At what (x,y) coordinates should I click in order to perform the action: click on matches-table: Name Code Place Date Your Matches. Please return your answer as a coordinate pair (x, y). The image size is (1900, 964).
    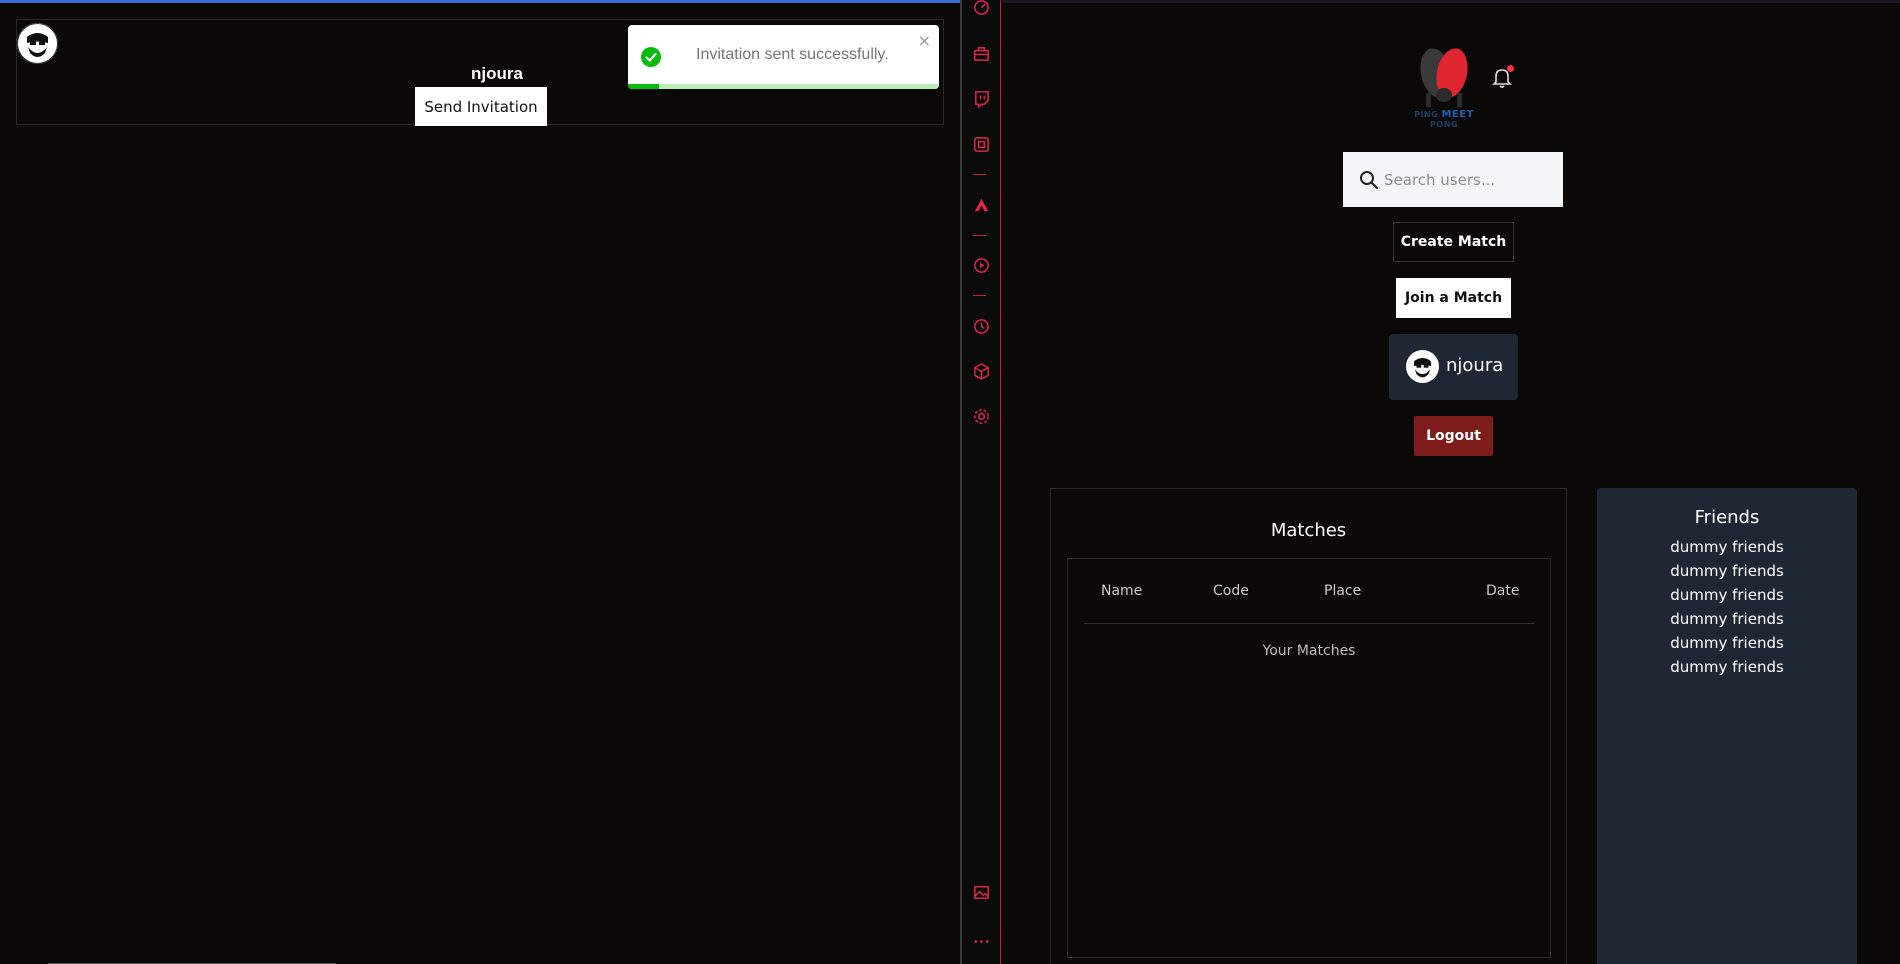
    Looking at the image, I should click on (1309, 758).